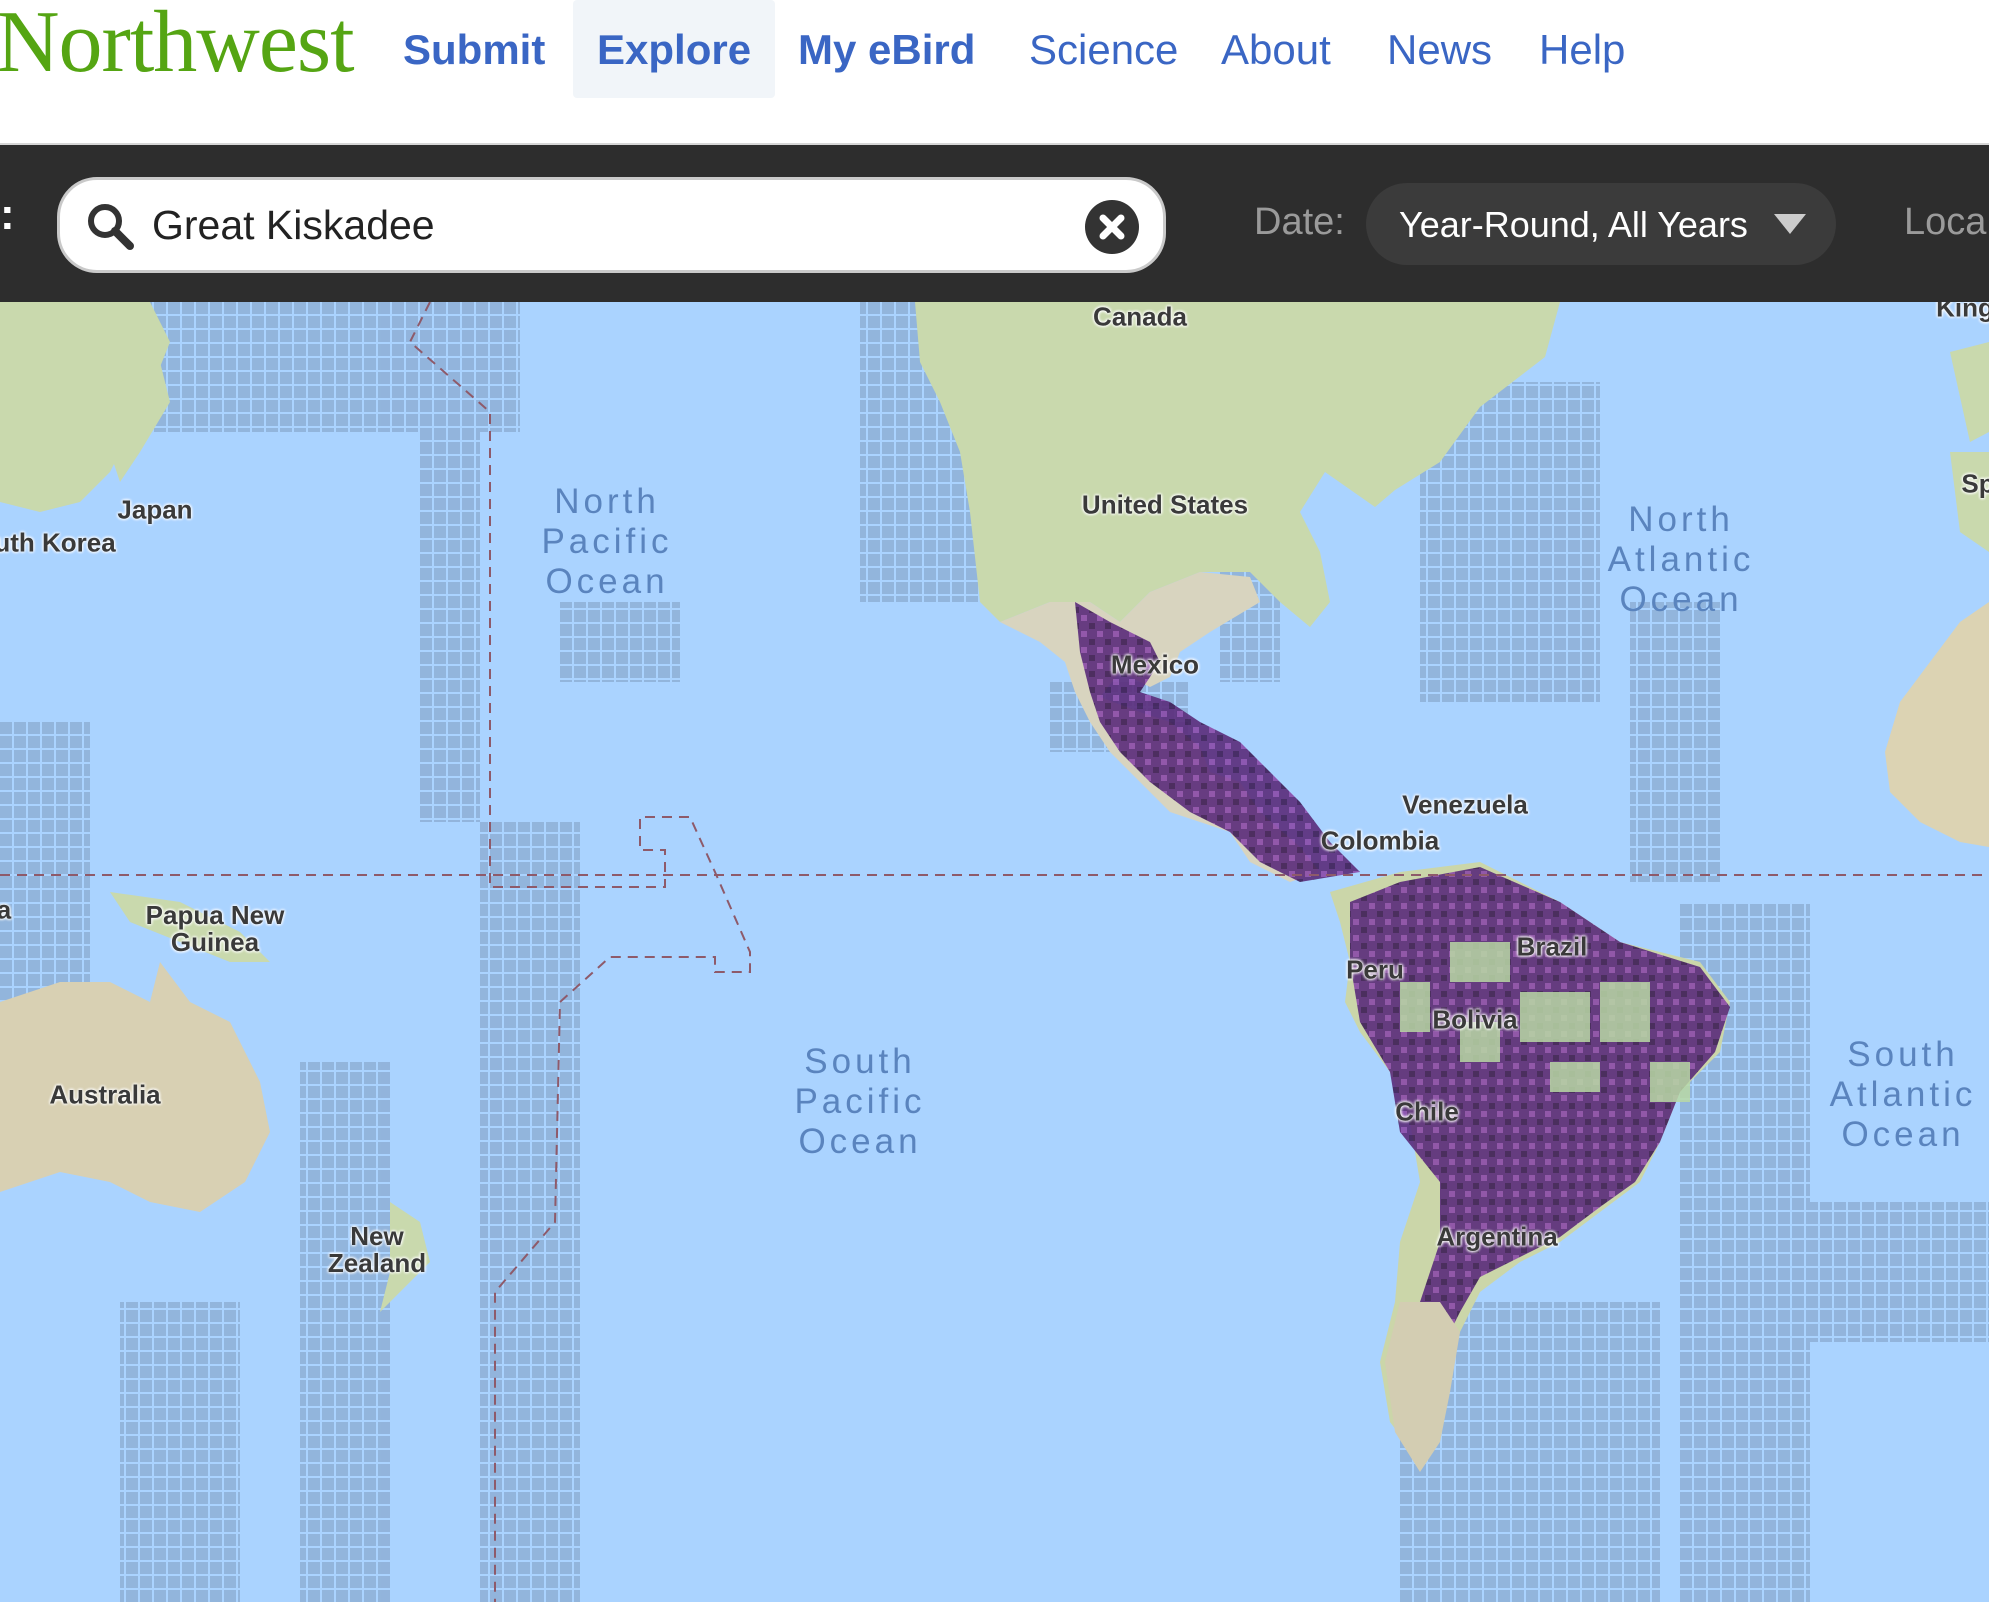 The width and height of the screenshot is (1989, 1602). I want to click on chevron-down-icon, so click(1790, 224).